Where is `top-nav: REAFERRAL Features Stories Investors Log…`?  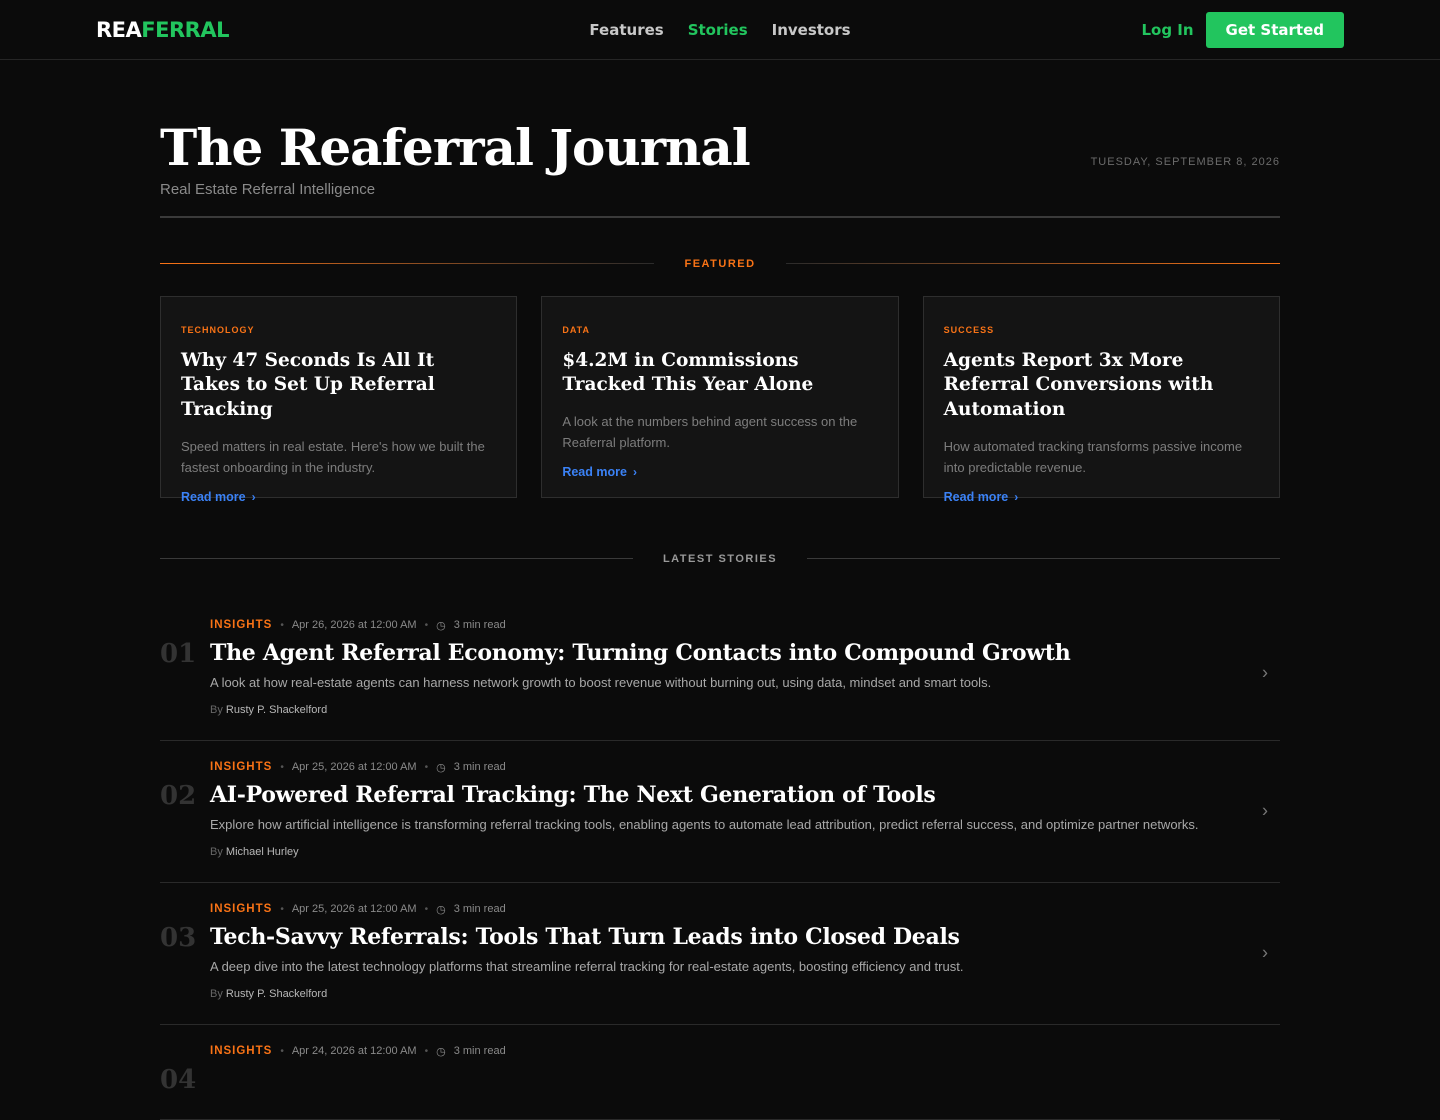
top-nav: REAFERRAL Features Stories Investors Log… is located at coordinates (720, 30).